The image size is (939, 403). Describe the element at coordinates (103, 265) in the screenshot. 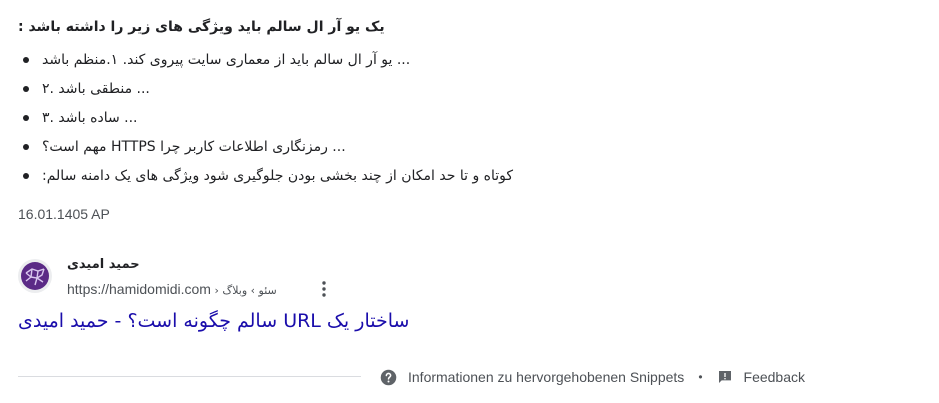

I see `site-name: حمید امیدی` at that location.